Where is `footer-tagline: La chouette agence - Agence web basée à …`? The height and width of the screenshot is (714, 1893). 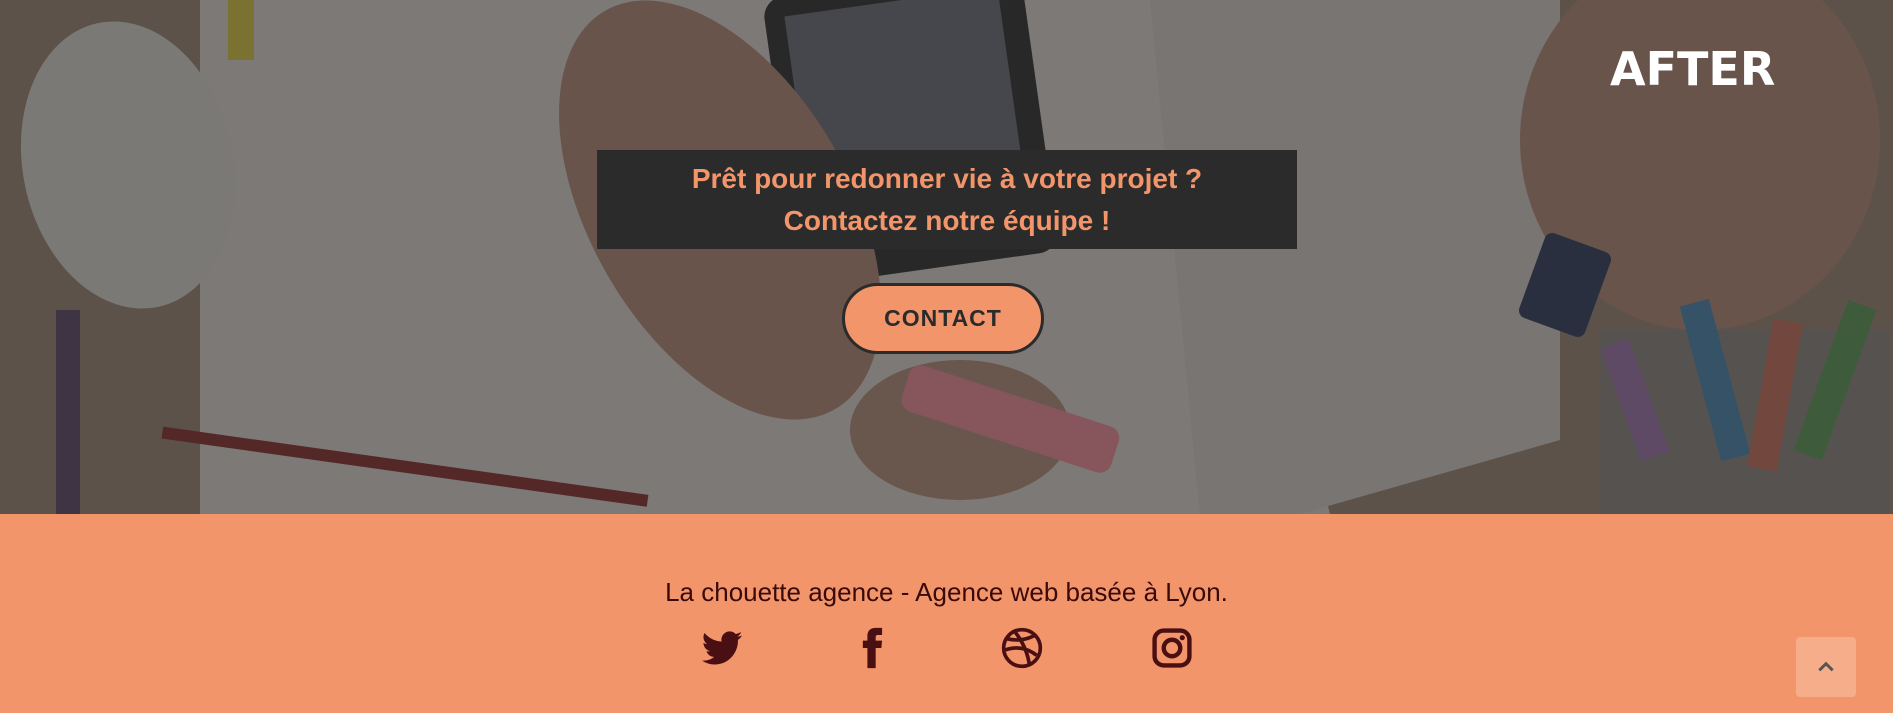 footer-tagline: La chouette agence - Agence web basée à … is located at coordinates (946, 592).